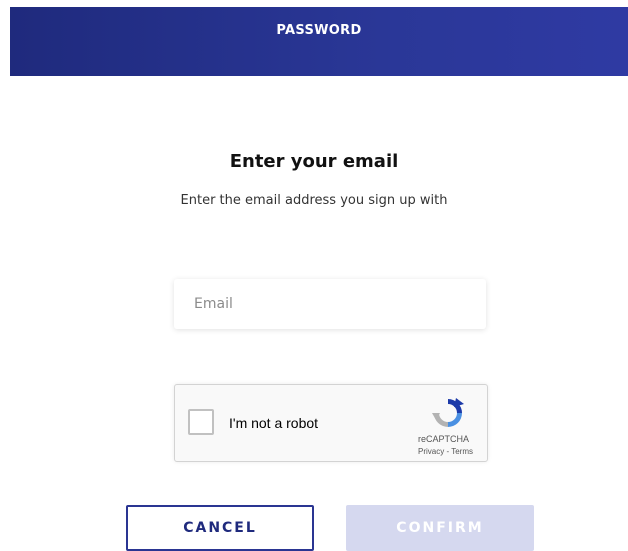 The image size is (628, 551). What do you see at coordinates (314, 200) in the screenshot?
I see `page-subtitle: Enter the email address you sign up with` at bounding box center [314, 200].